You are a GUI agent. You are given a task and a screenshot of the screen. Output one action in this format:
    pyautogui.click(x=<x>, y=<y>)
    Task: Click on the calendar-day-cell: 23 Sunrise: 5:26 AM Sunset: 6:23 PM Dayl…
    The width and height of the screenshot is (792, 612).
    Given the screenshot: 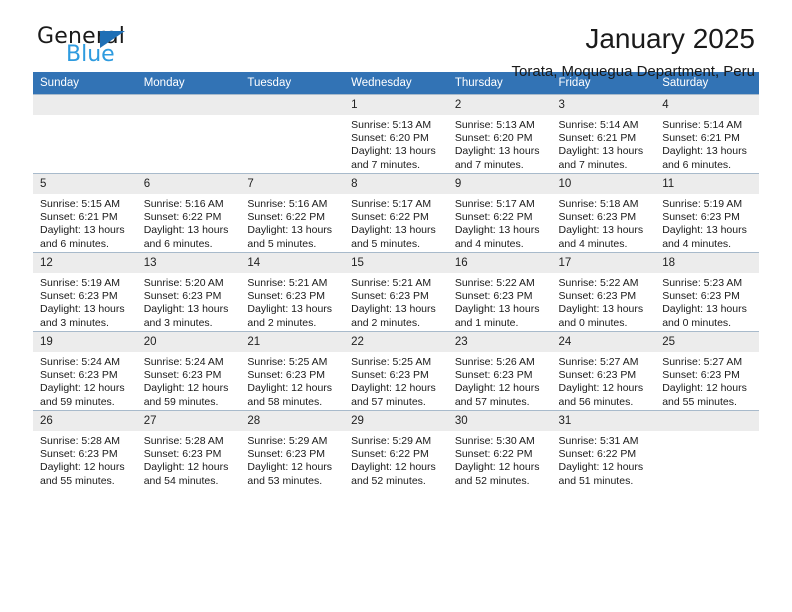 What is the action you would take?
    pyautogui.click(x=499, y=371)
    